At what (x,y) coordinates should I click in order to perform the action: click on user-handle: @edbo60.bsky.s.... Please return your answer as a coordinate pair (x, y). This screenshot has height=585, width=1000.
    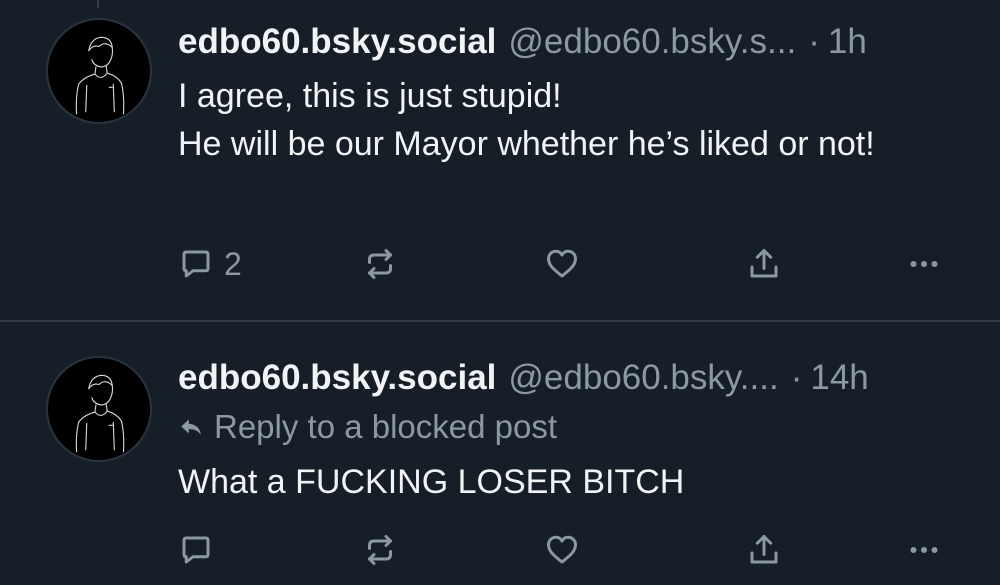
    Looking at the image, I should click on (652, 42).